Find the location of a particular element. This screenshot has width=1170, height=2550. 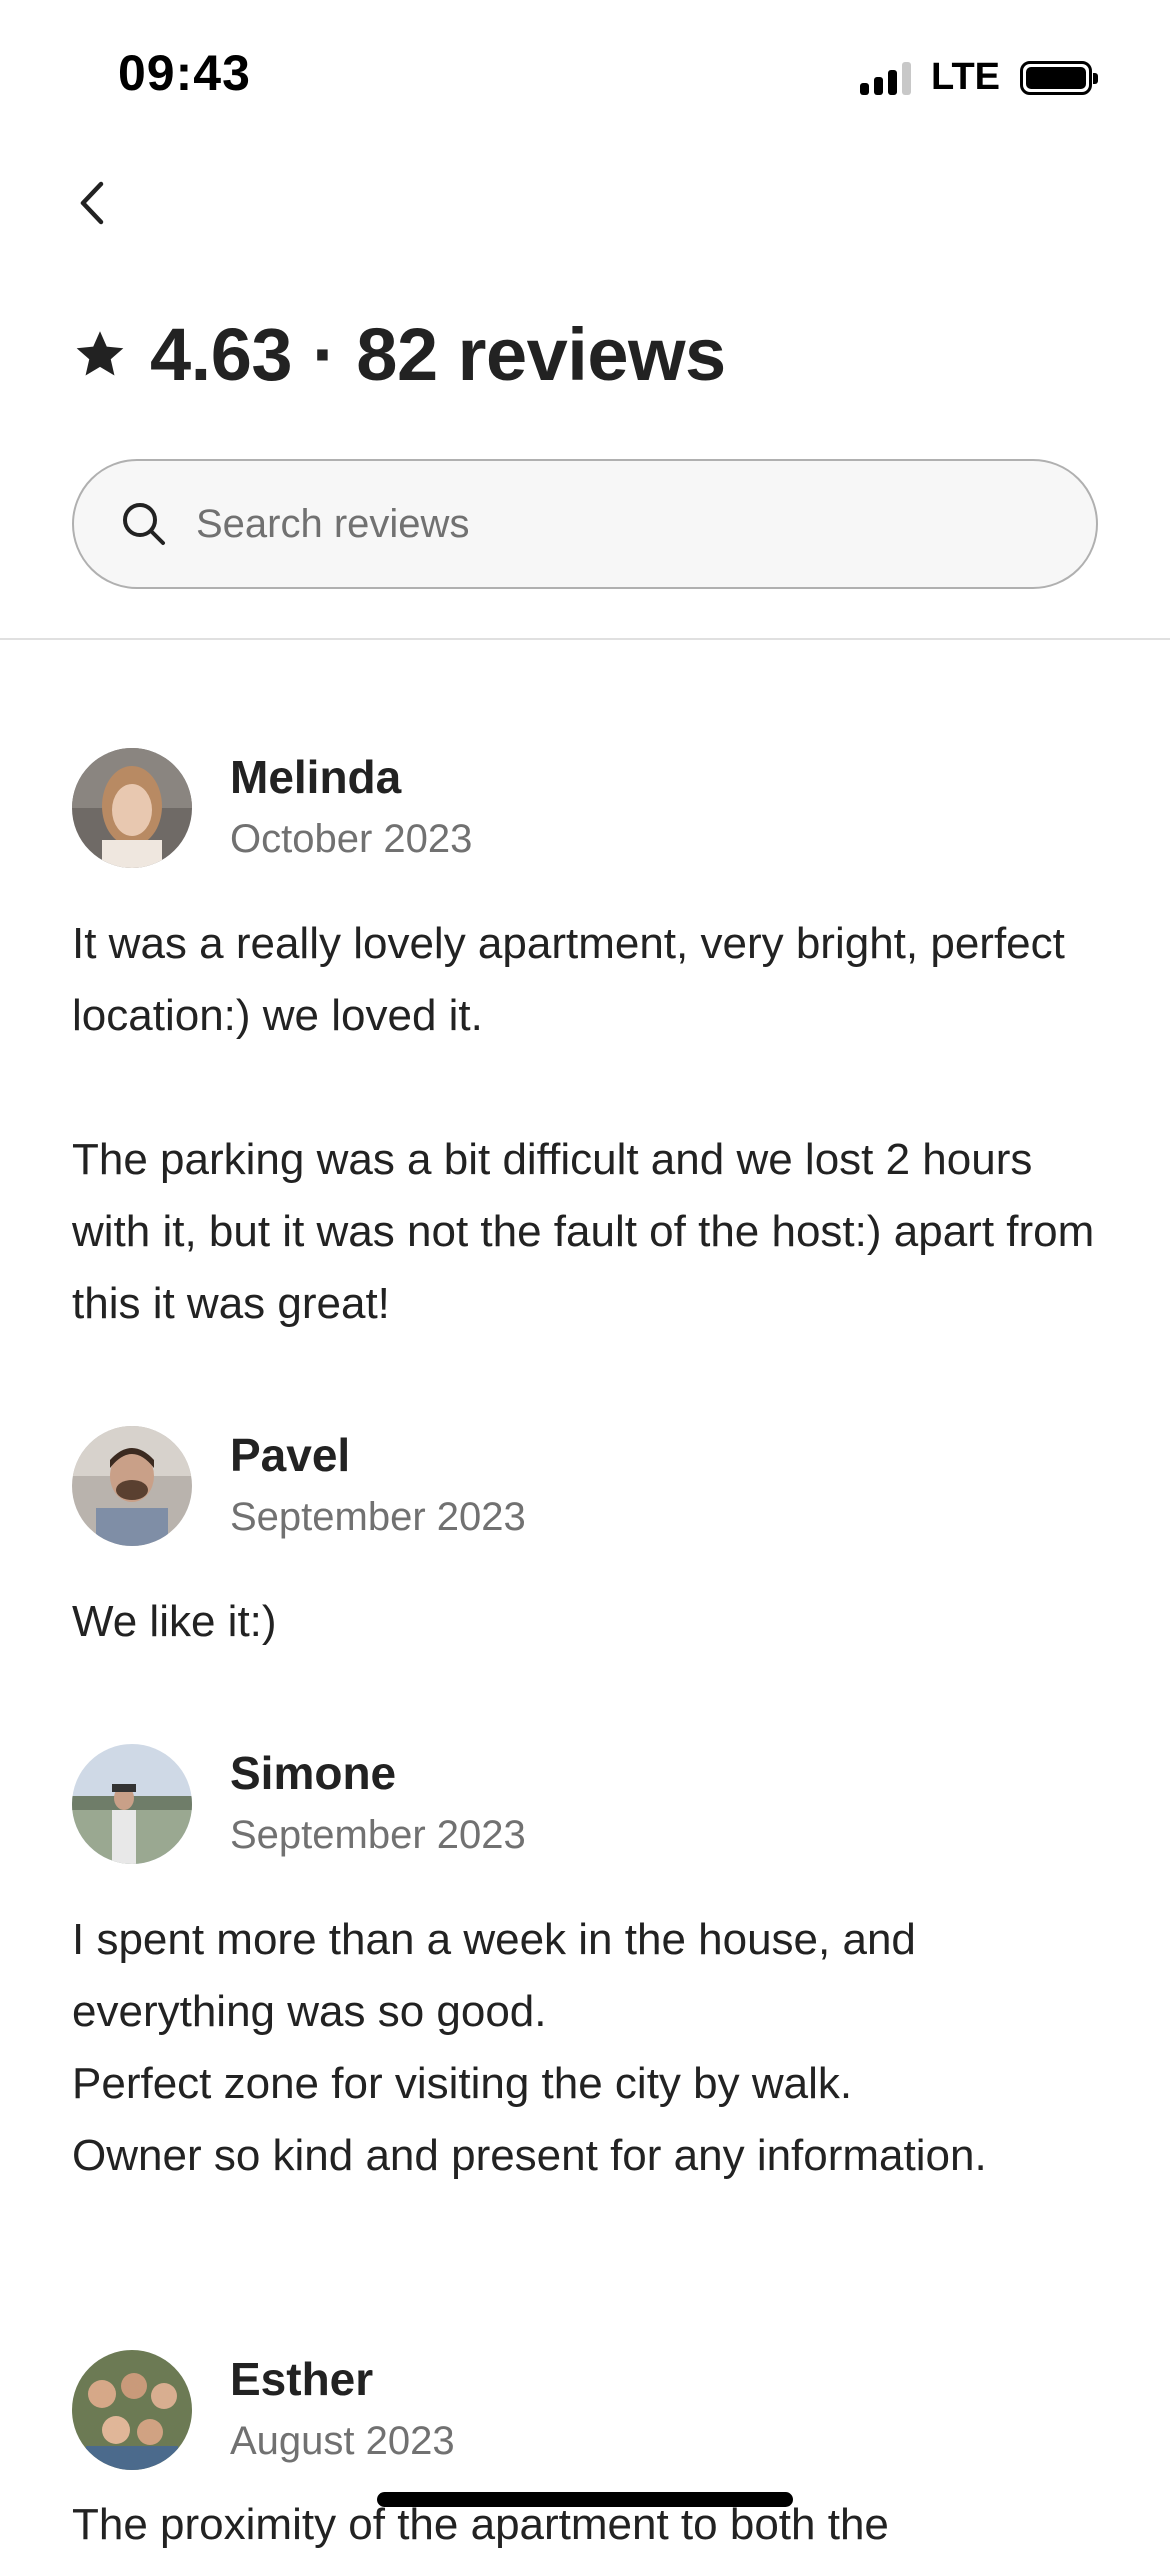

review-header: Melinda October 2023 is located at coordinates (587, 808).